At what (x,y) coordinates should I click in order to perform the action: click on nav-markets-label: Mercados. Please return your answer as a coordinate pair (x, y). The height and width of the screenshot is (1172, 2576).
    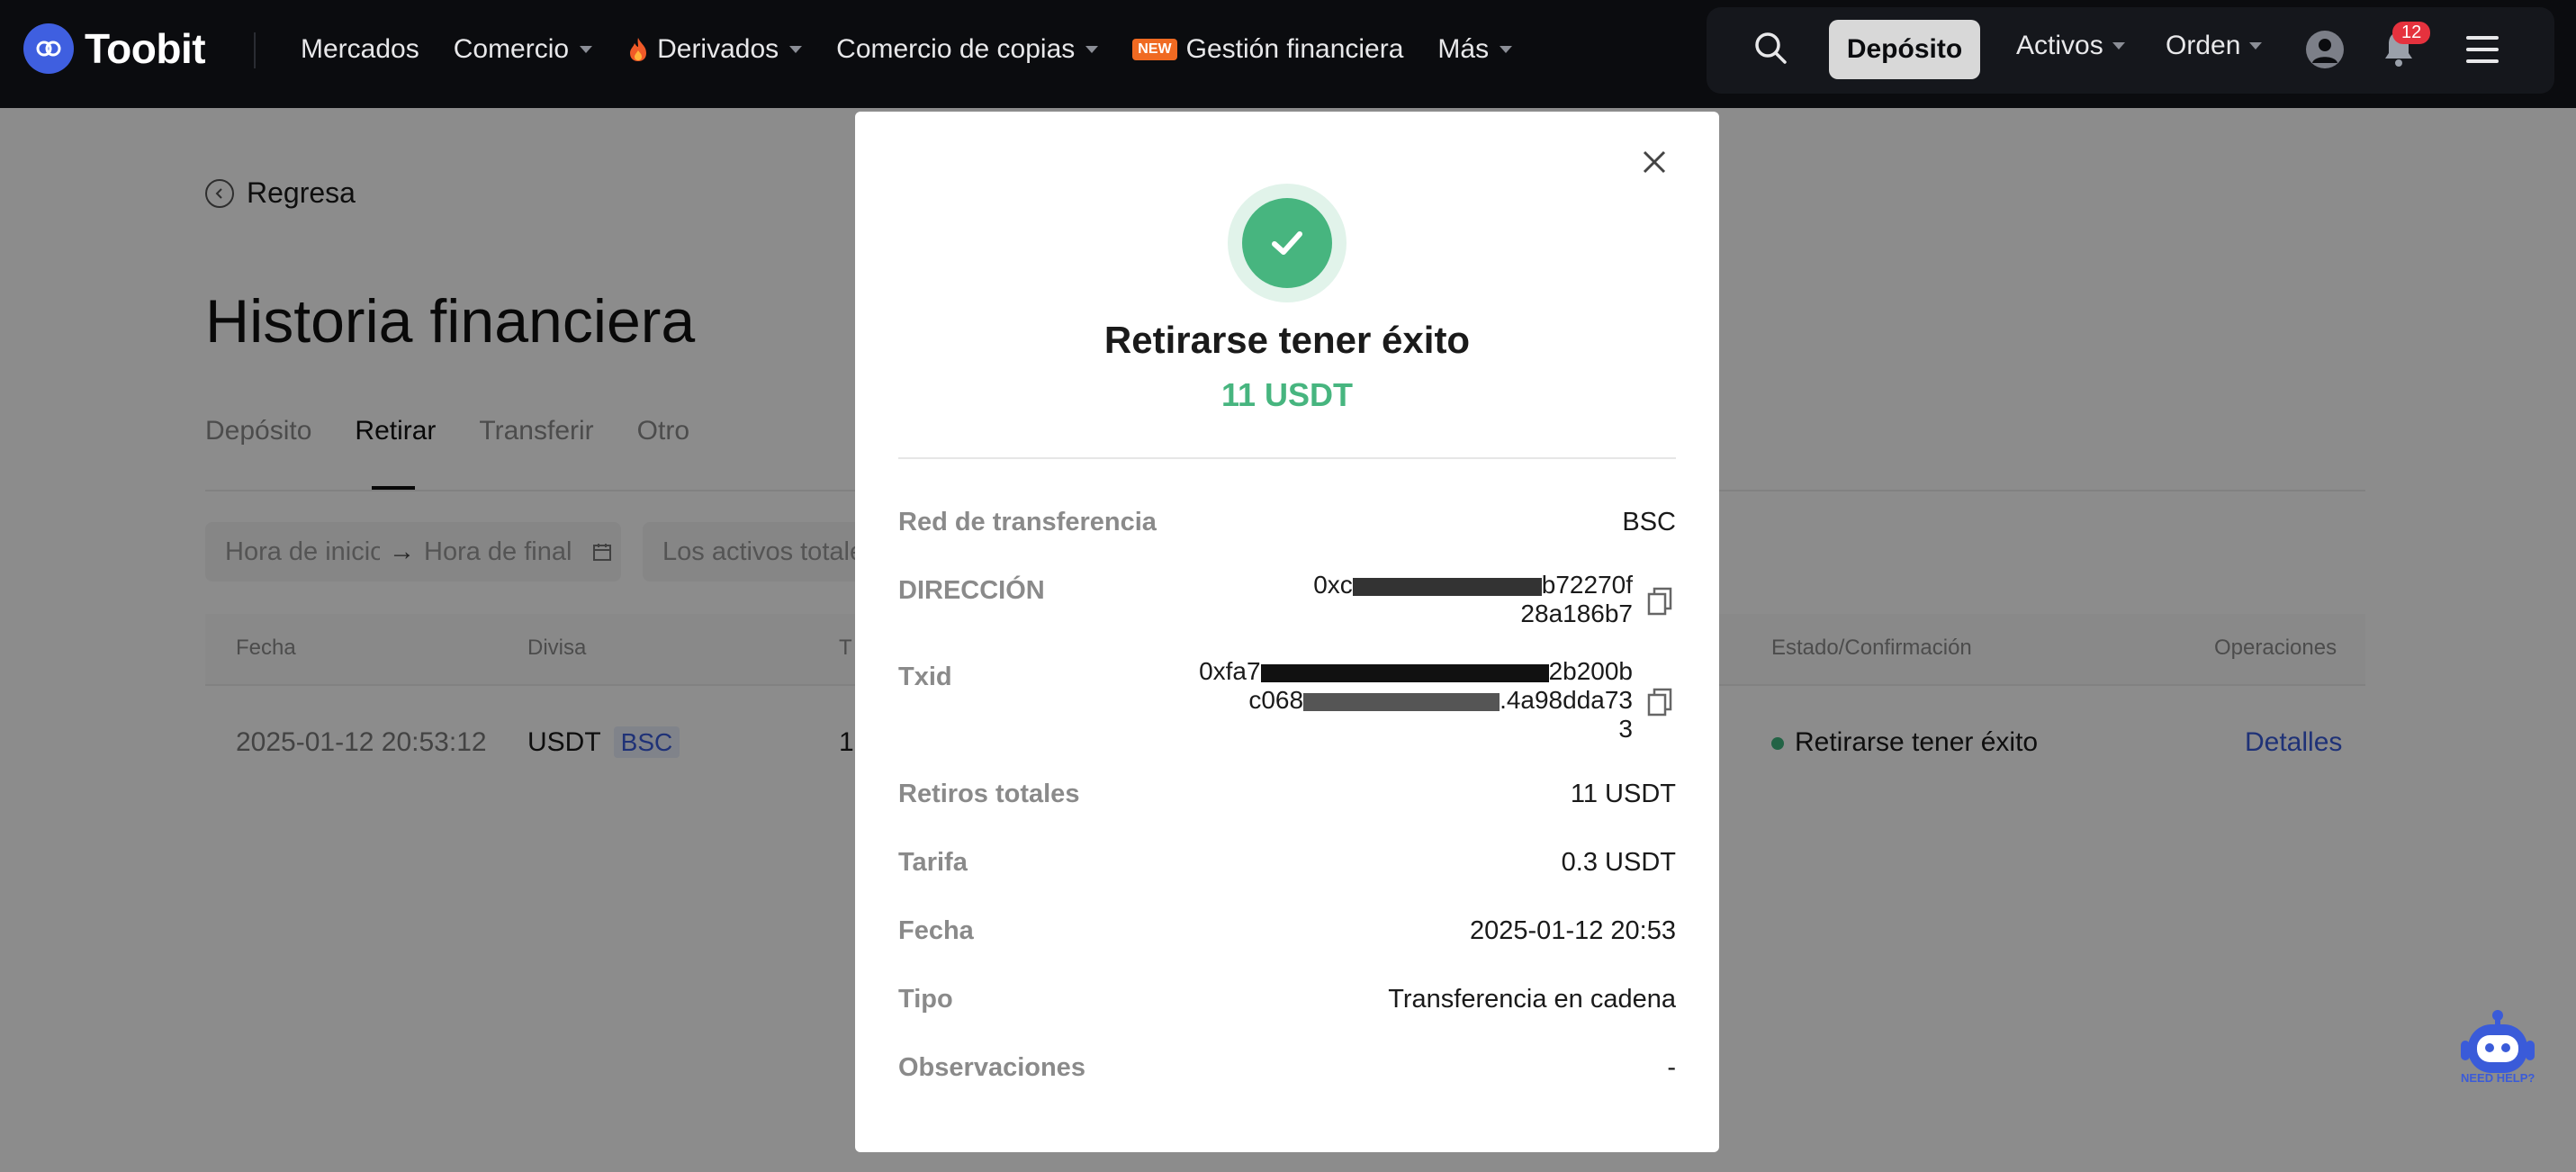
    Looking at the image, I should click on (360, 49).